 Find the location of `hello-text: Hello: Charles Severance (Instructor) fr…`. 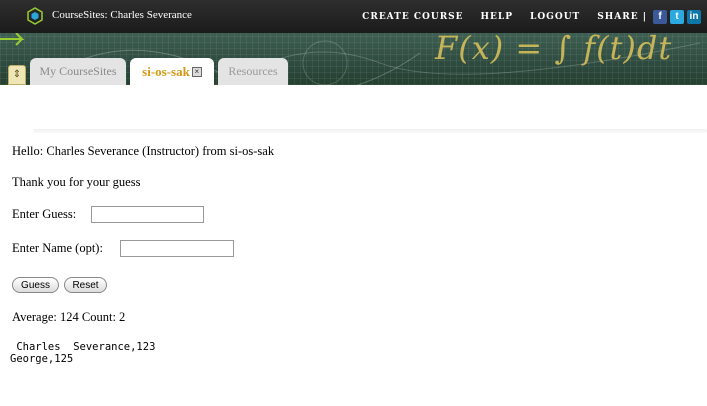

hello-text: Hello: Charles Severance (Instructor) fr… is located at coordinates (143, 151).